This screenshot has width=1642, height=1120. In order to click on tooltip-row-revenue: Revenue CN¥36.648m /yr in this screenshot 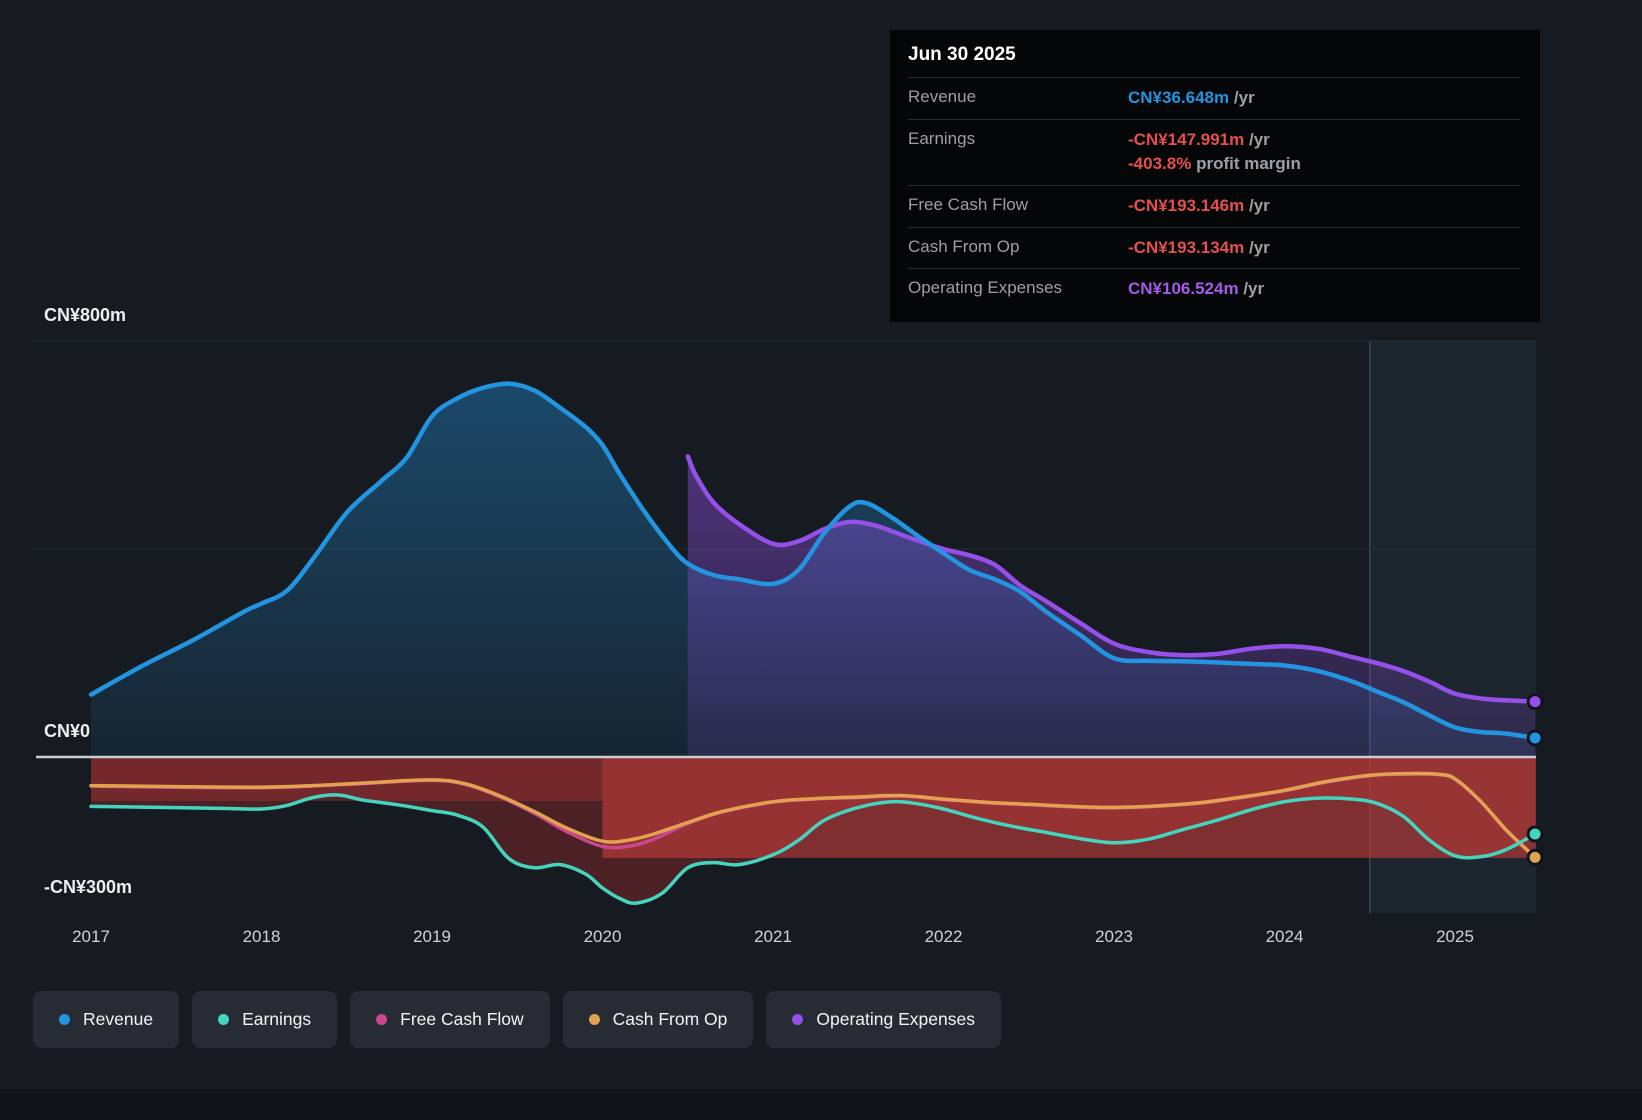, I will do `click(1214, 98)`.